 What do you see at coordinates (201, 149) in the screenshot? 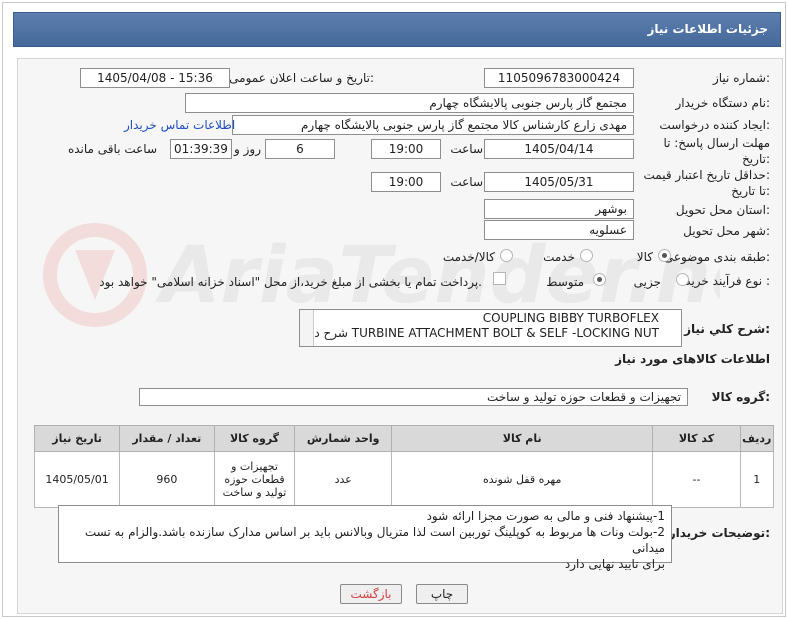
I see `remaining-time-field: 01:39:39` at bounding box center [201, 149].